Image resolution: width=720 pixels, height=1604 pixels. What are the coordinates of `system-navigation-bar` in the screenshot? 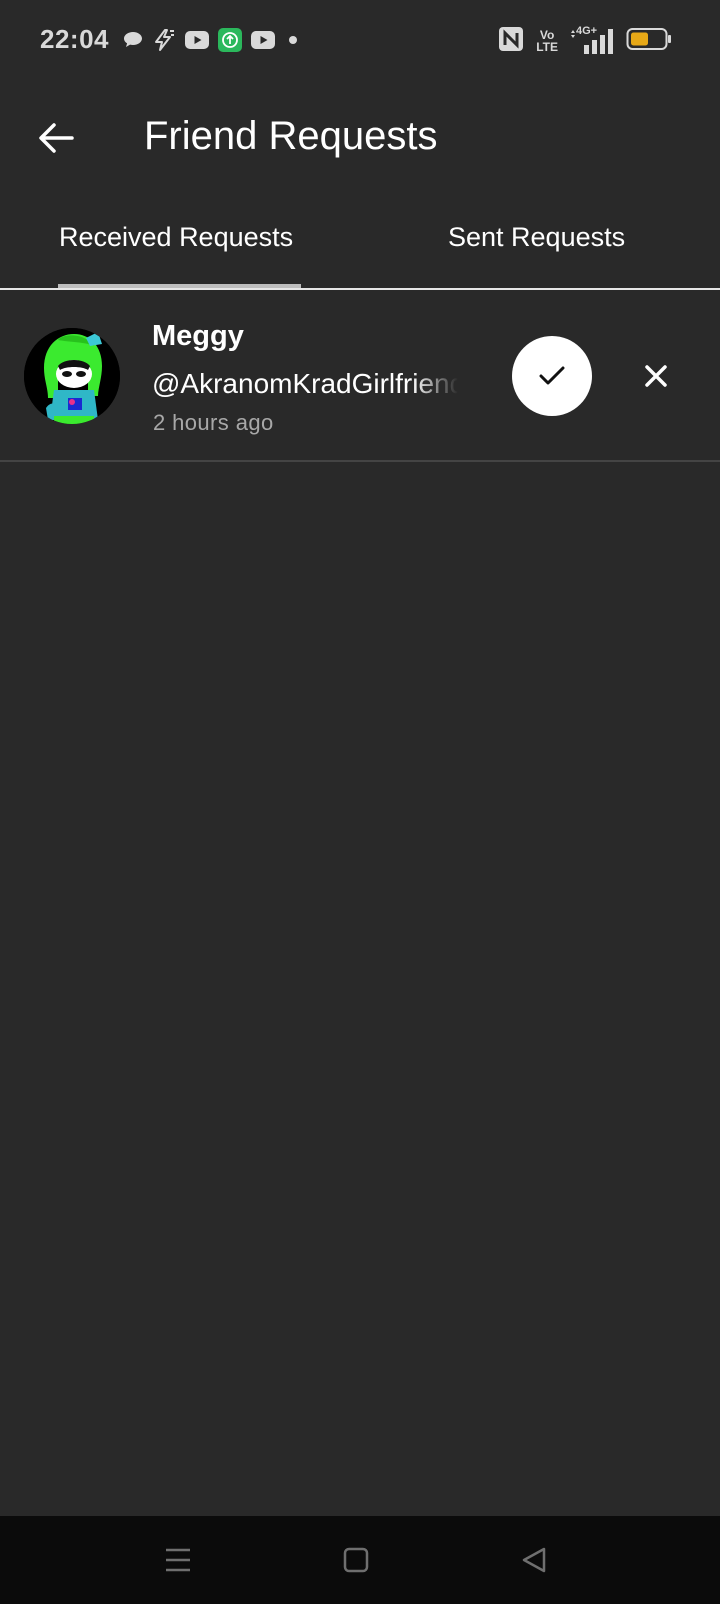 It's located at (360, 1560).